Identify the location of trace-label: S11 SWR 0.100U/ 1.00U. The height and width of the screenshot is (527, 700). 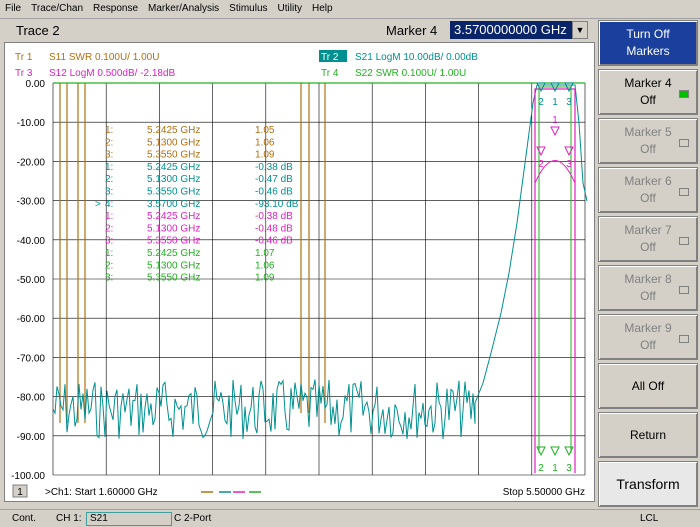
(104, 57).